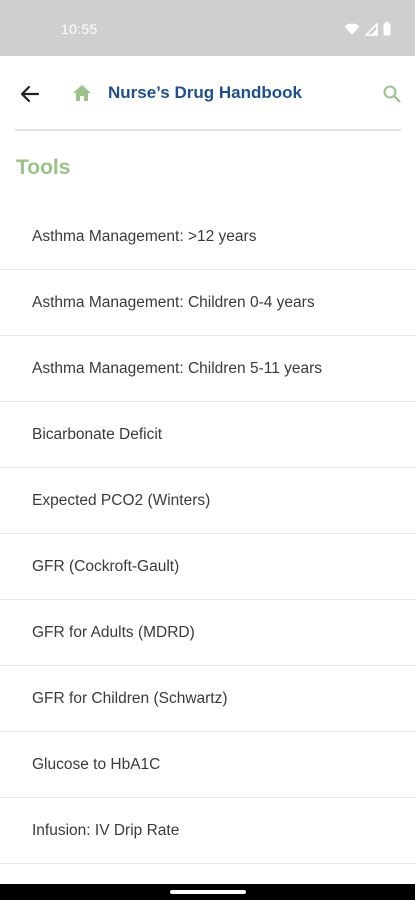 This screenshot has width=415, height=900. I want to click on search-icon, so click(392, 94).